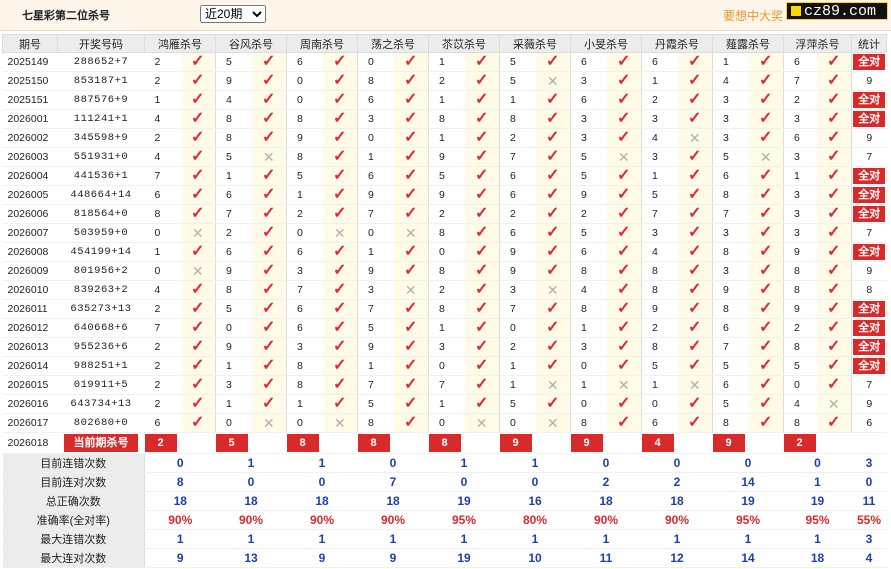 Image resolution: width=891 pixels, height=569 pixels. Describe the element at coordinates (30, 423) in the screenshot. I see `issue-cell: 2026017` at that location.